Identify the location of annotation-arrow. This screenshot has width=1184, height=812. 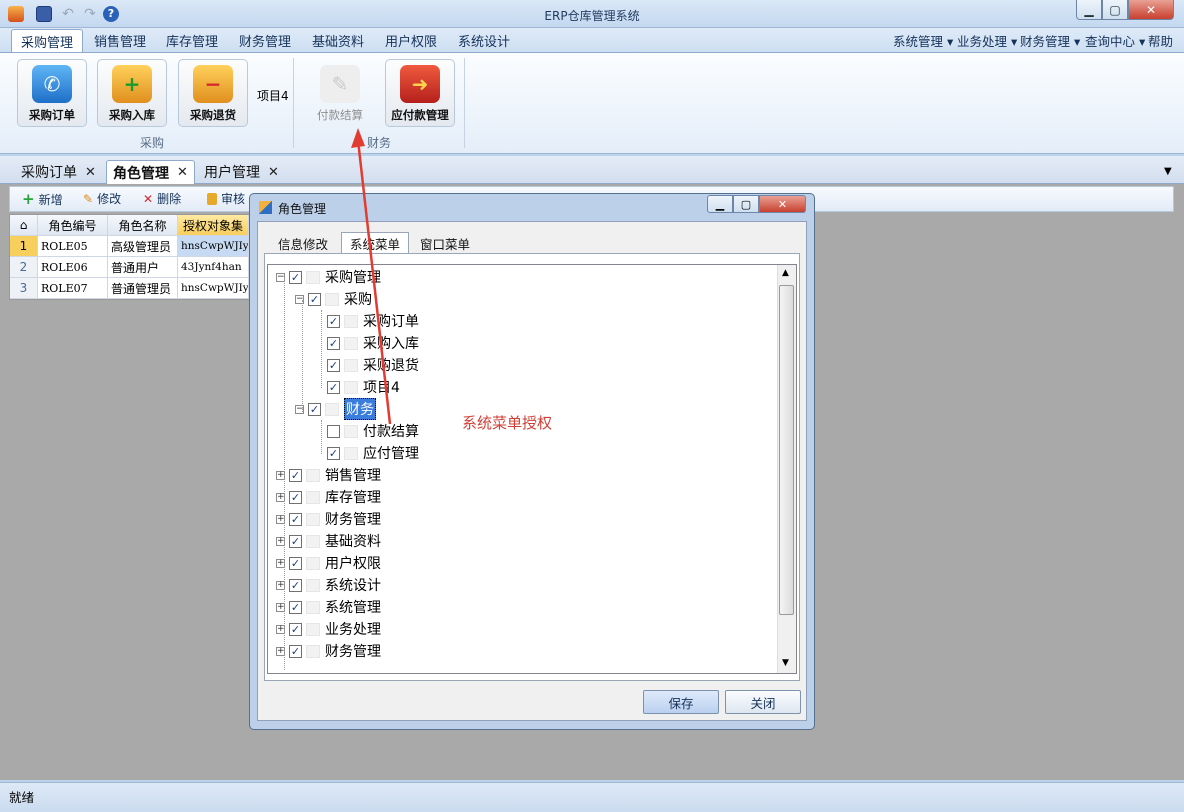
(371, 276).